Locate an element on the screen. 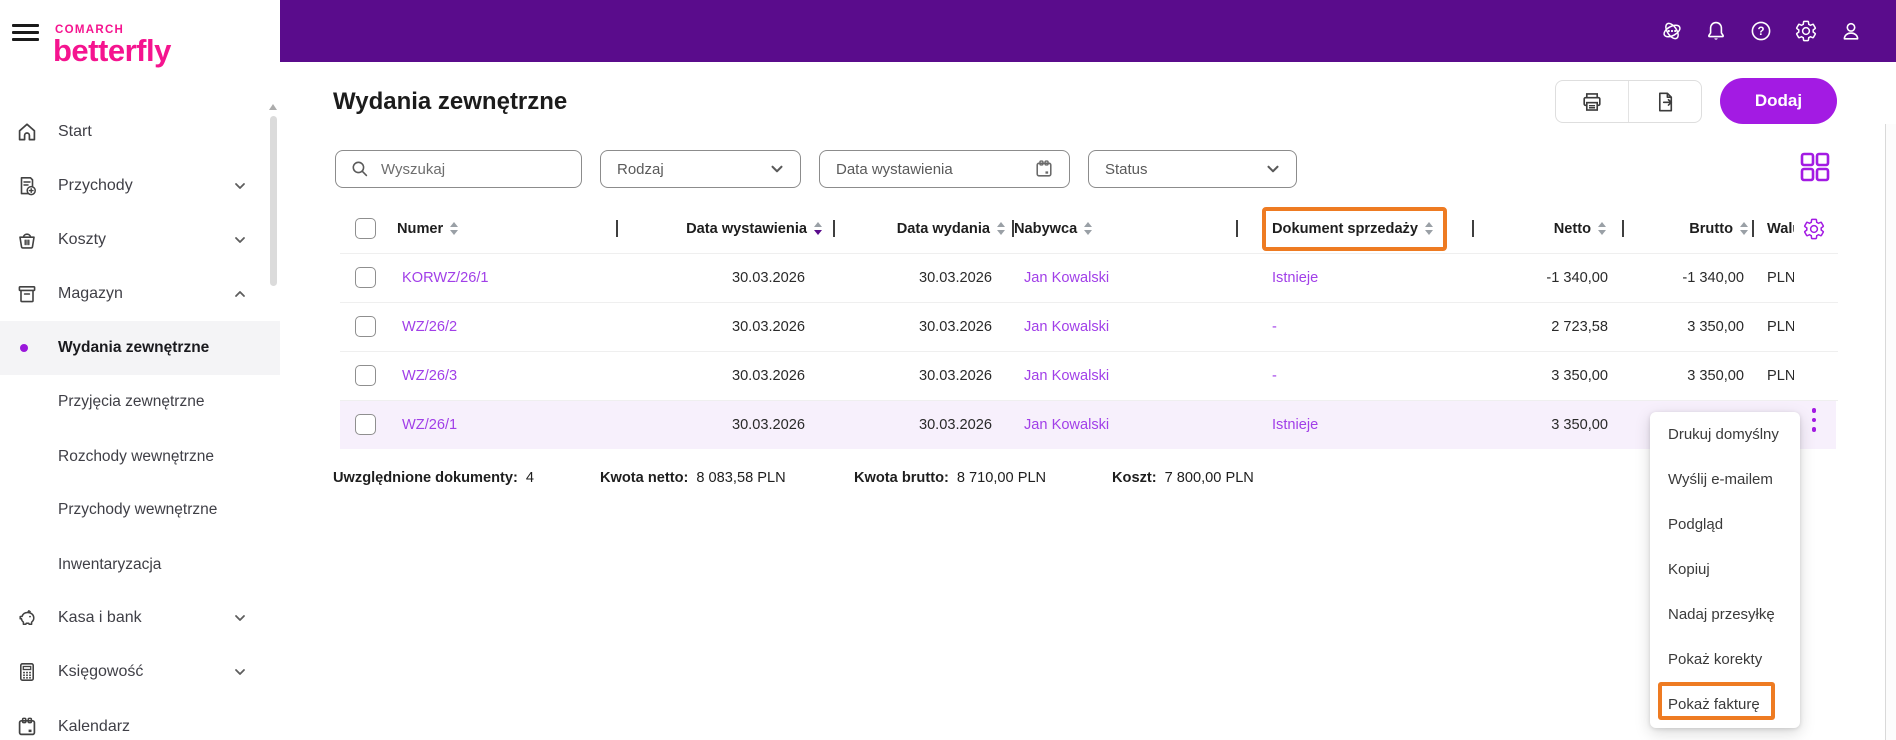  sidebar-item-kalendarz: Kalendarz is located at coordinates (140, 720).